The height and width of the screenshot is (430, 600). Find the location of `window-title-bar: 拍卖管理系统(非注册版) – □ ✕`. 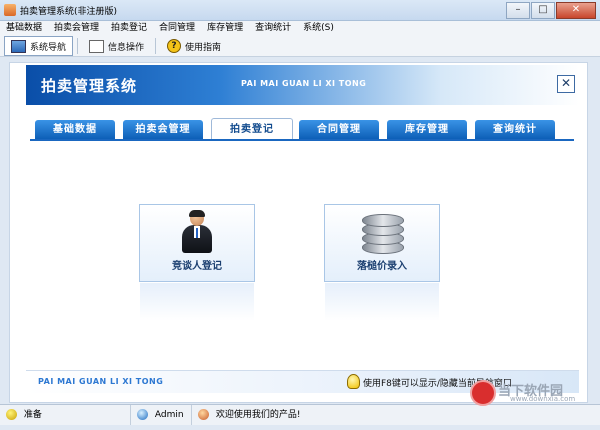

window-title-bar: 拍卖管理系统(非注册版) – □ ✕ is located at coordinates (300, 10).